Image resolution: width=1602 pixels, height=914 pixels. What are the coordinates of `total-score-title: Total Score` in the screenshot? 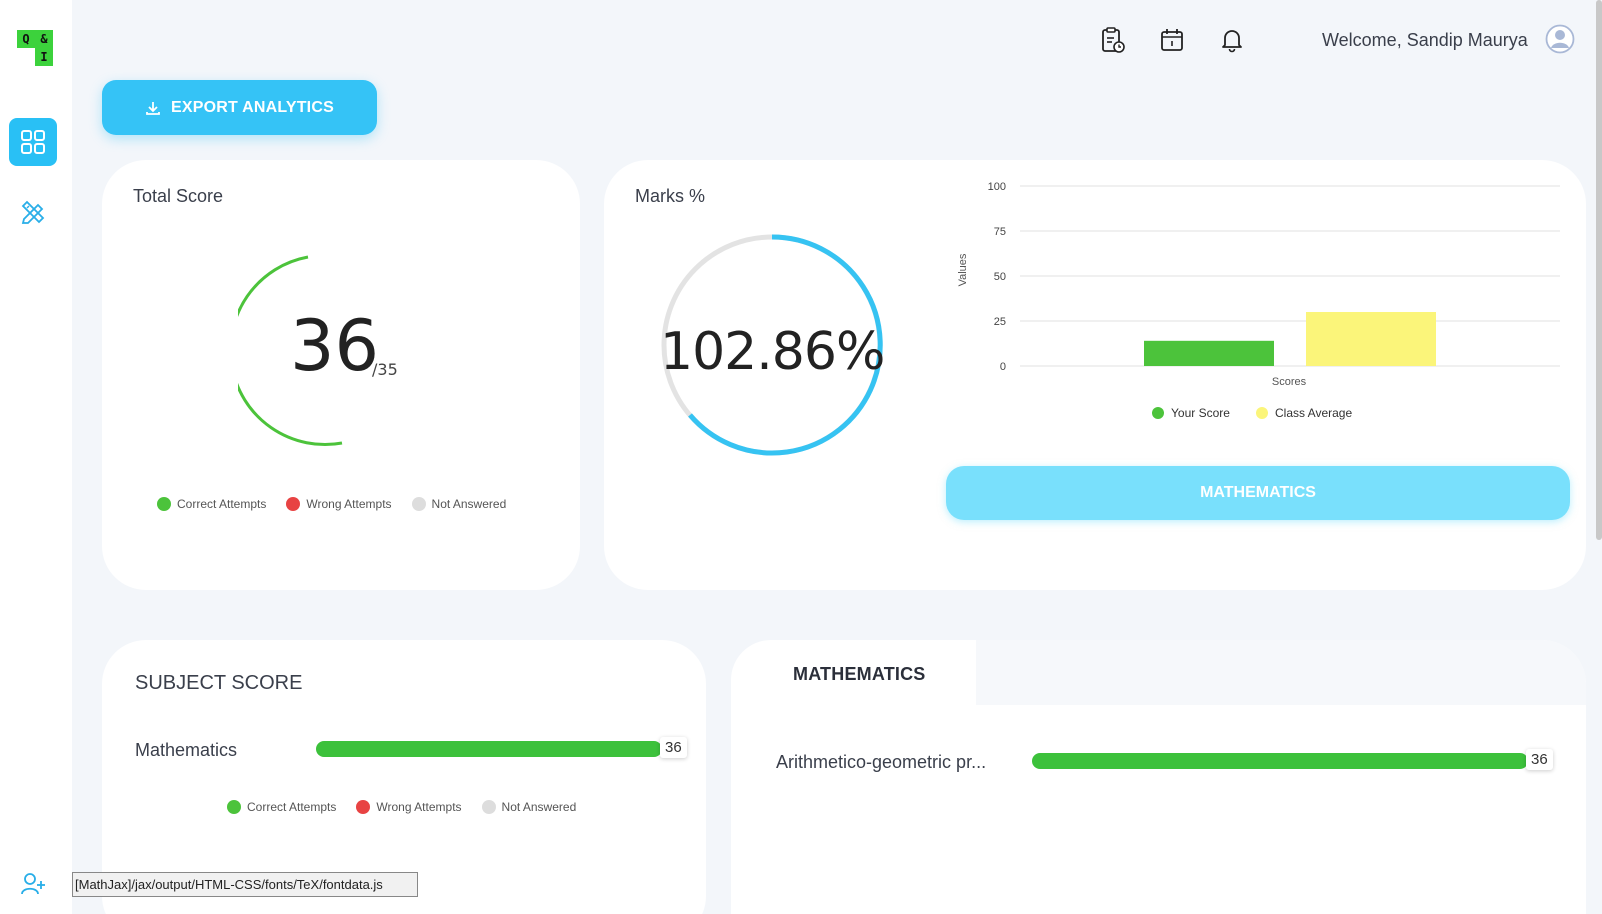 It's located at (178, 196).